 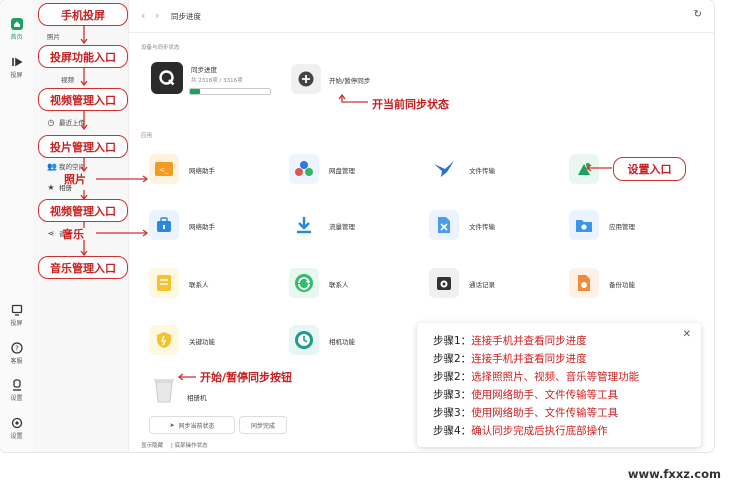 I want to click on sync-progress-bar, so click(x=230, y=91).